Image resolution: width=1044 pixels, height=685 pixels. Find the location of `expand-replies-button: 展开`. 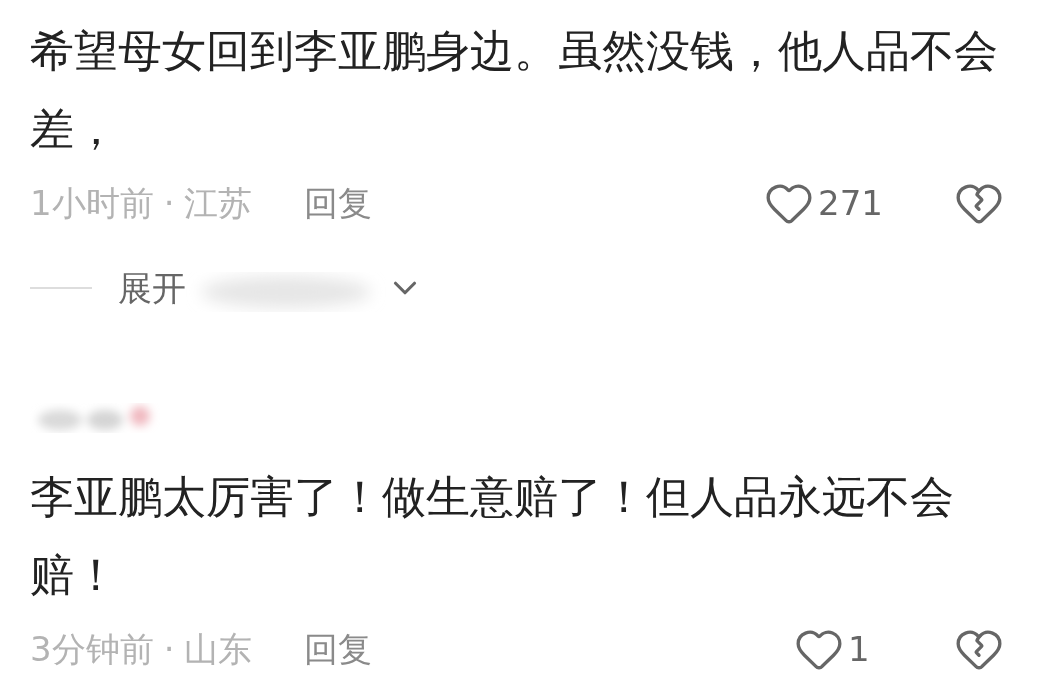

expand-replies-button: 展开 is located at coordinates (152, 288).